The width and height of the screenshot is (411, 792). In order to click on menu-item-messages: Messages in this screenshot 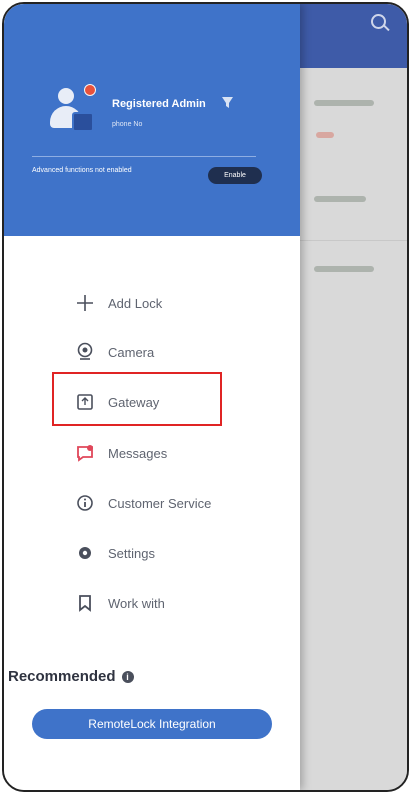, I will do `click(174, 453)`.